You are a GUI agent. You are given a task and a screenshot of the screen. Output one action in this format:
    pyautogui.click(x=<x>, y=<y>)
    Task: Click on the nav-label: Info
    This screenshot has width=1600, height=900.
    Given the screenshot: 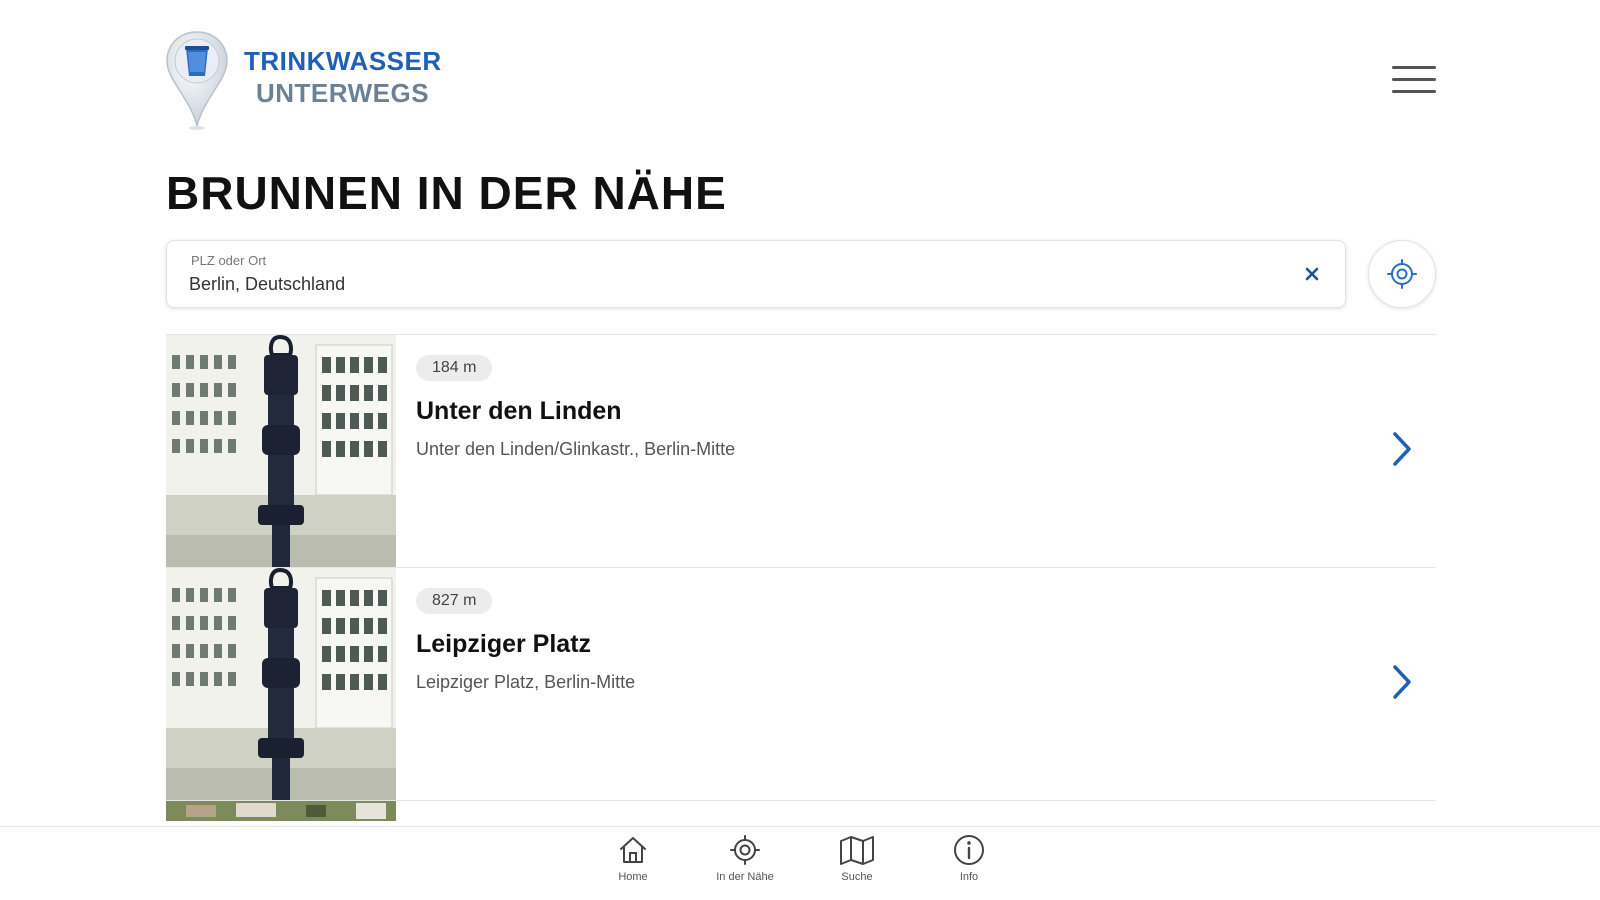 What is the action you would take?
    pyautogui.click(x=969, y=877)
    